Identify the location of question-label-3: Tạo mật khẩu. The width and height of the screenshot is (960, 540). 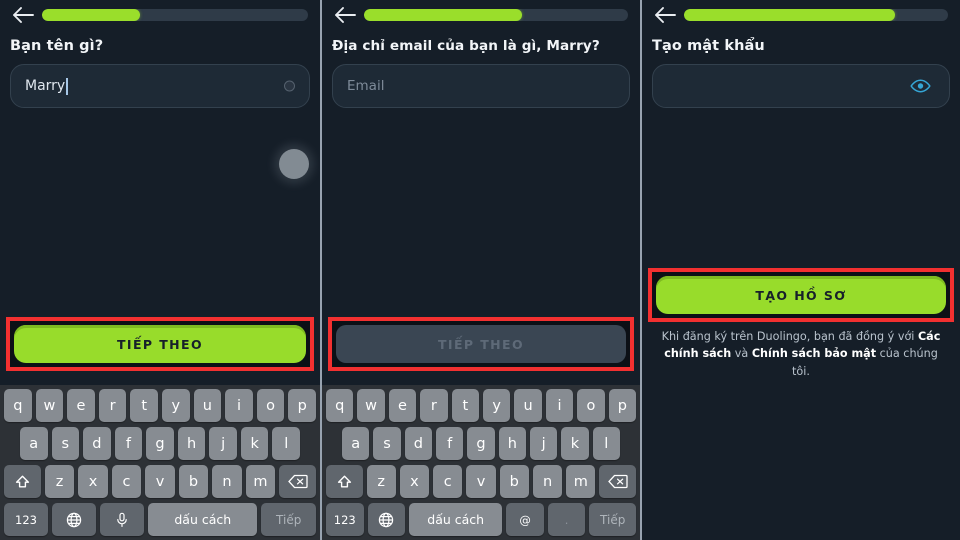
(708, 46).